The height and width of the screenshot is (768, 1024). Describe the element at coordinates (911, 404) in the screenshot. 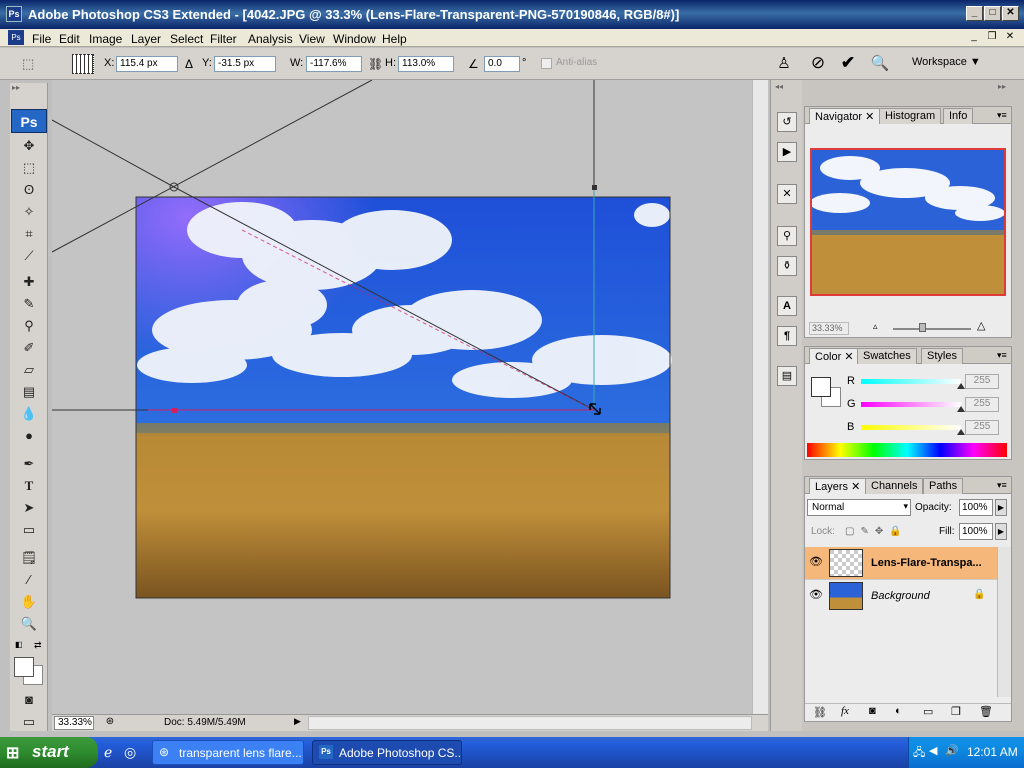

I see `g-slider` at that location.